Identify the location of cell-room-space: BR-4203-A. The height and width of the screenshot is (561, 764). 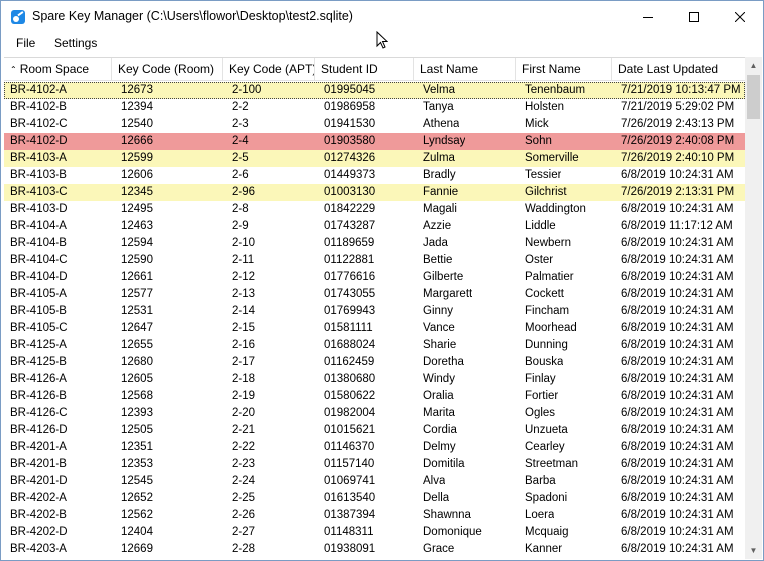
(37, 549).